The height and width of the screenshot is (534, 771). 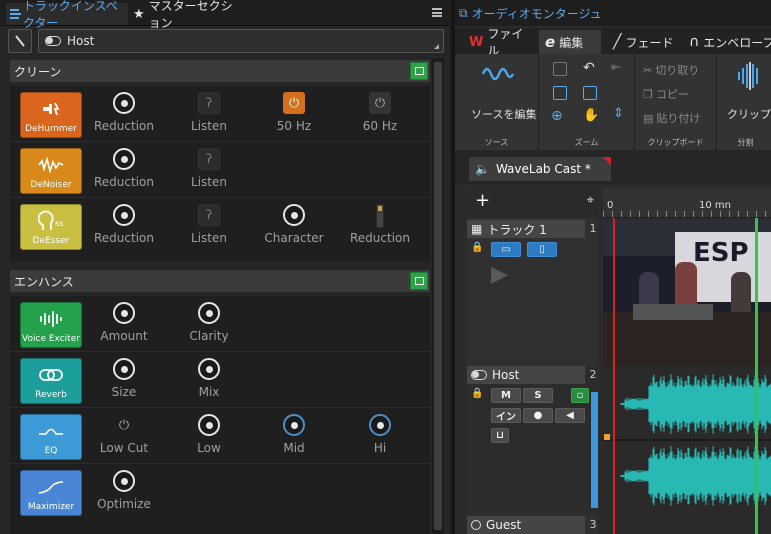 What do you see at coordinates (500, 435) in the screenshot?
I see `envelope-button: ⊔` at bounding box center [500, 435].